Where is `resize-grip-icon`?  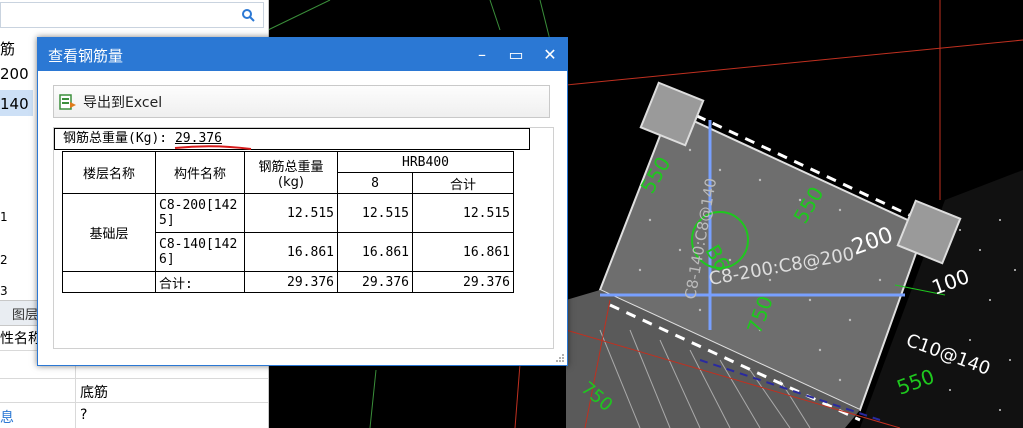
resize-grip-icon is located at coordinates (560, 358).